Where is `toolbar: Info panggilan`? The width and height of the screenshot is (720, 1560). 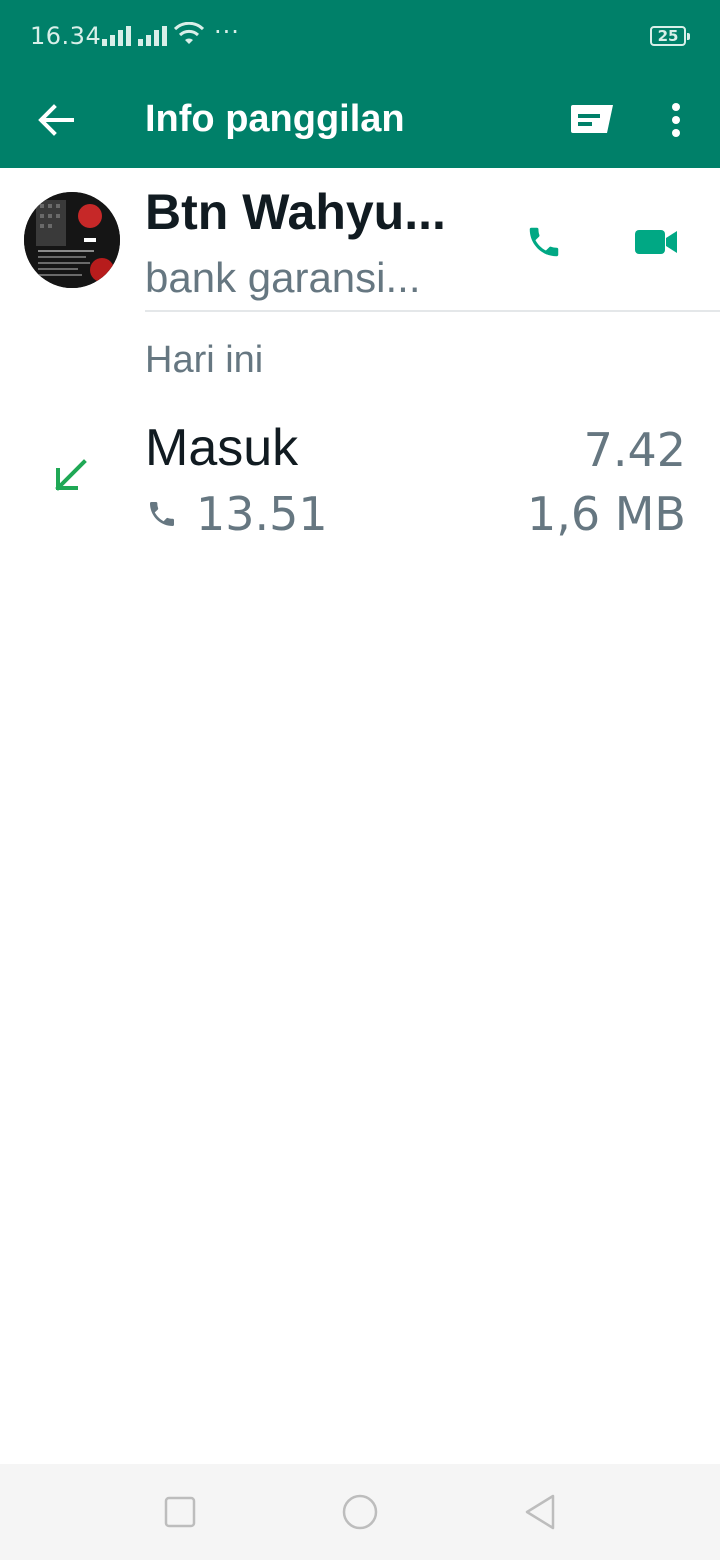 toolbar: Info panggilan is located at coordinates (360, 120).